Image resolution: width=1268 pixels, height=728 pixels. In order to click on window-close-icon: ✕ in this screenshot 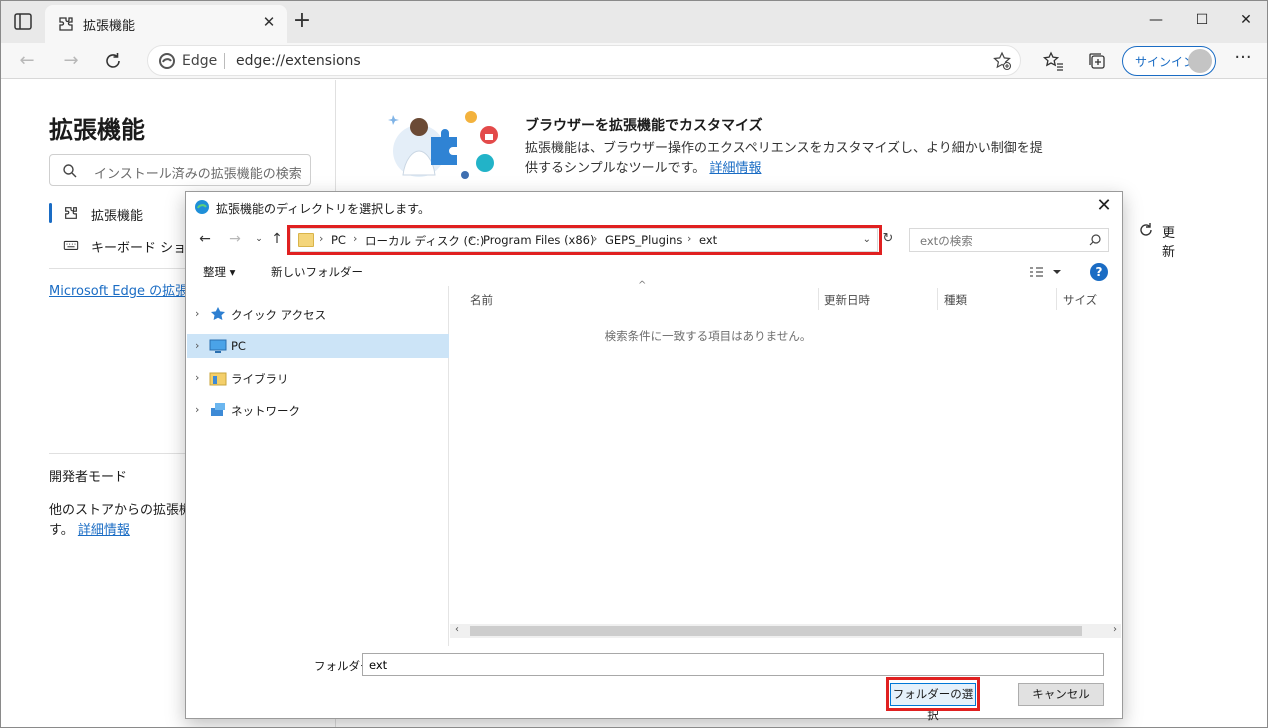, I will do `click(1245, 20)`.